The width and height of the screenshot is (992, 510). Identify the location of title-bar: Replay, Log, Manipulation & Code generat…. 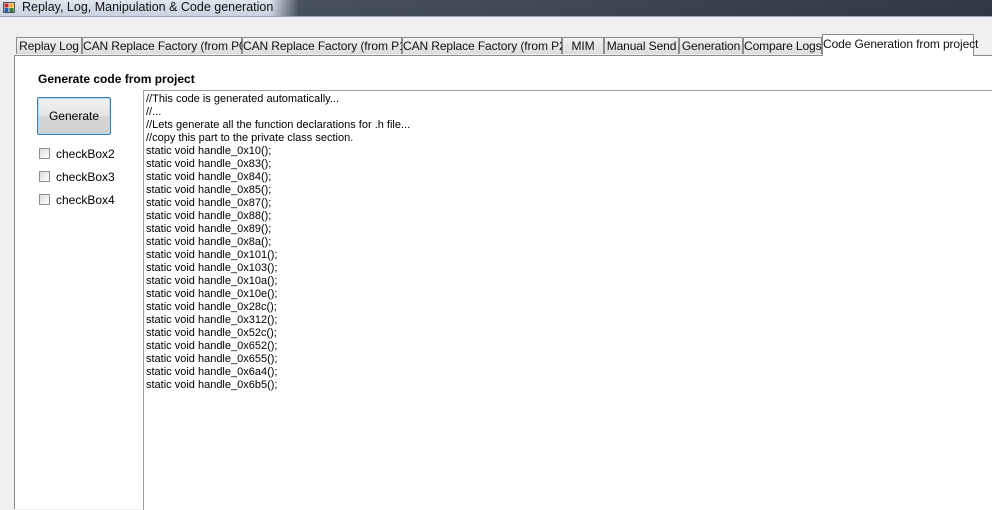
(496, 8).